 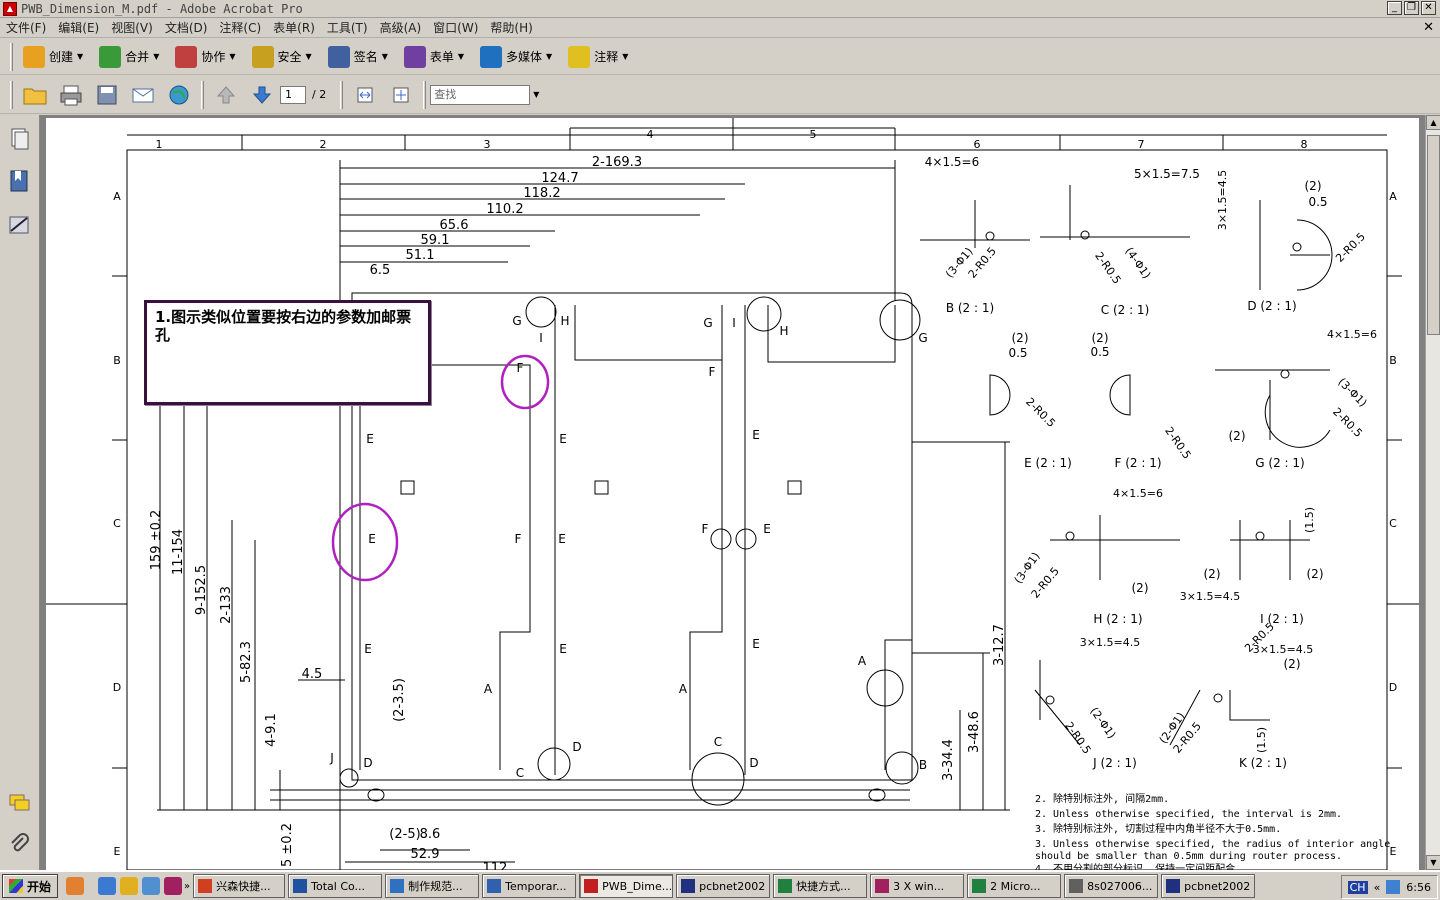 I want to click on restore-button: ❐, so click(x=1411, y=8).